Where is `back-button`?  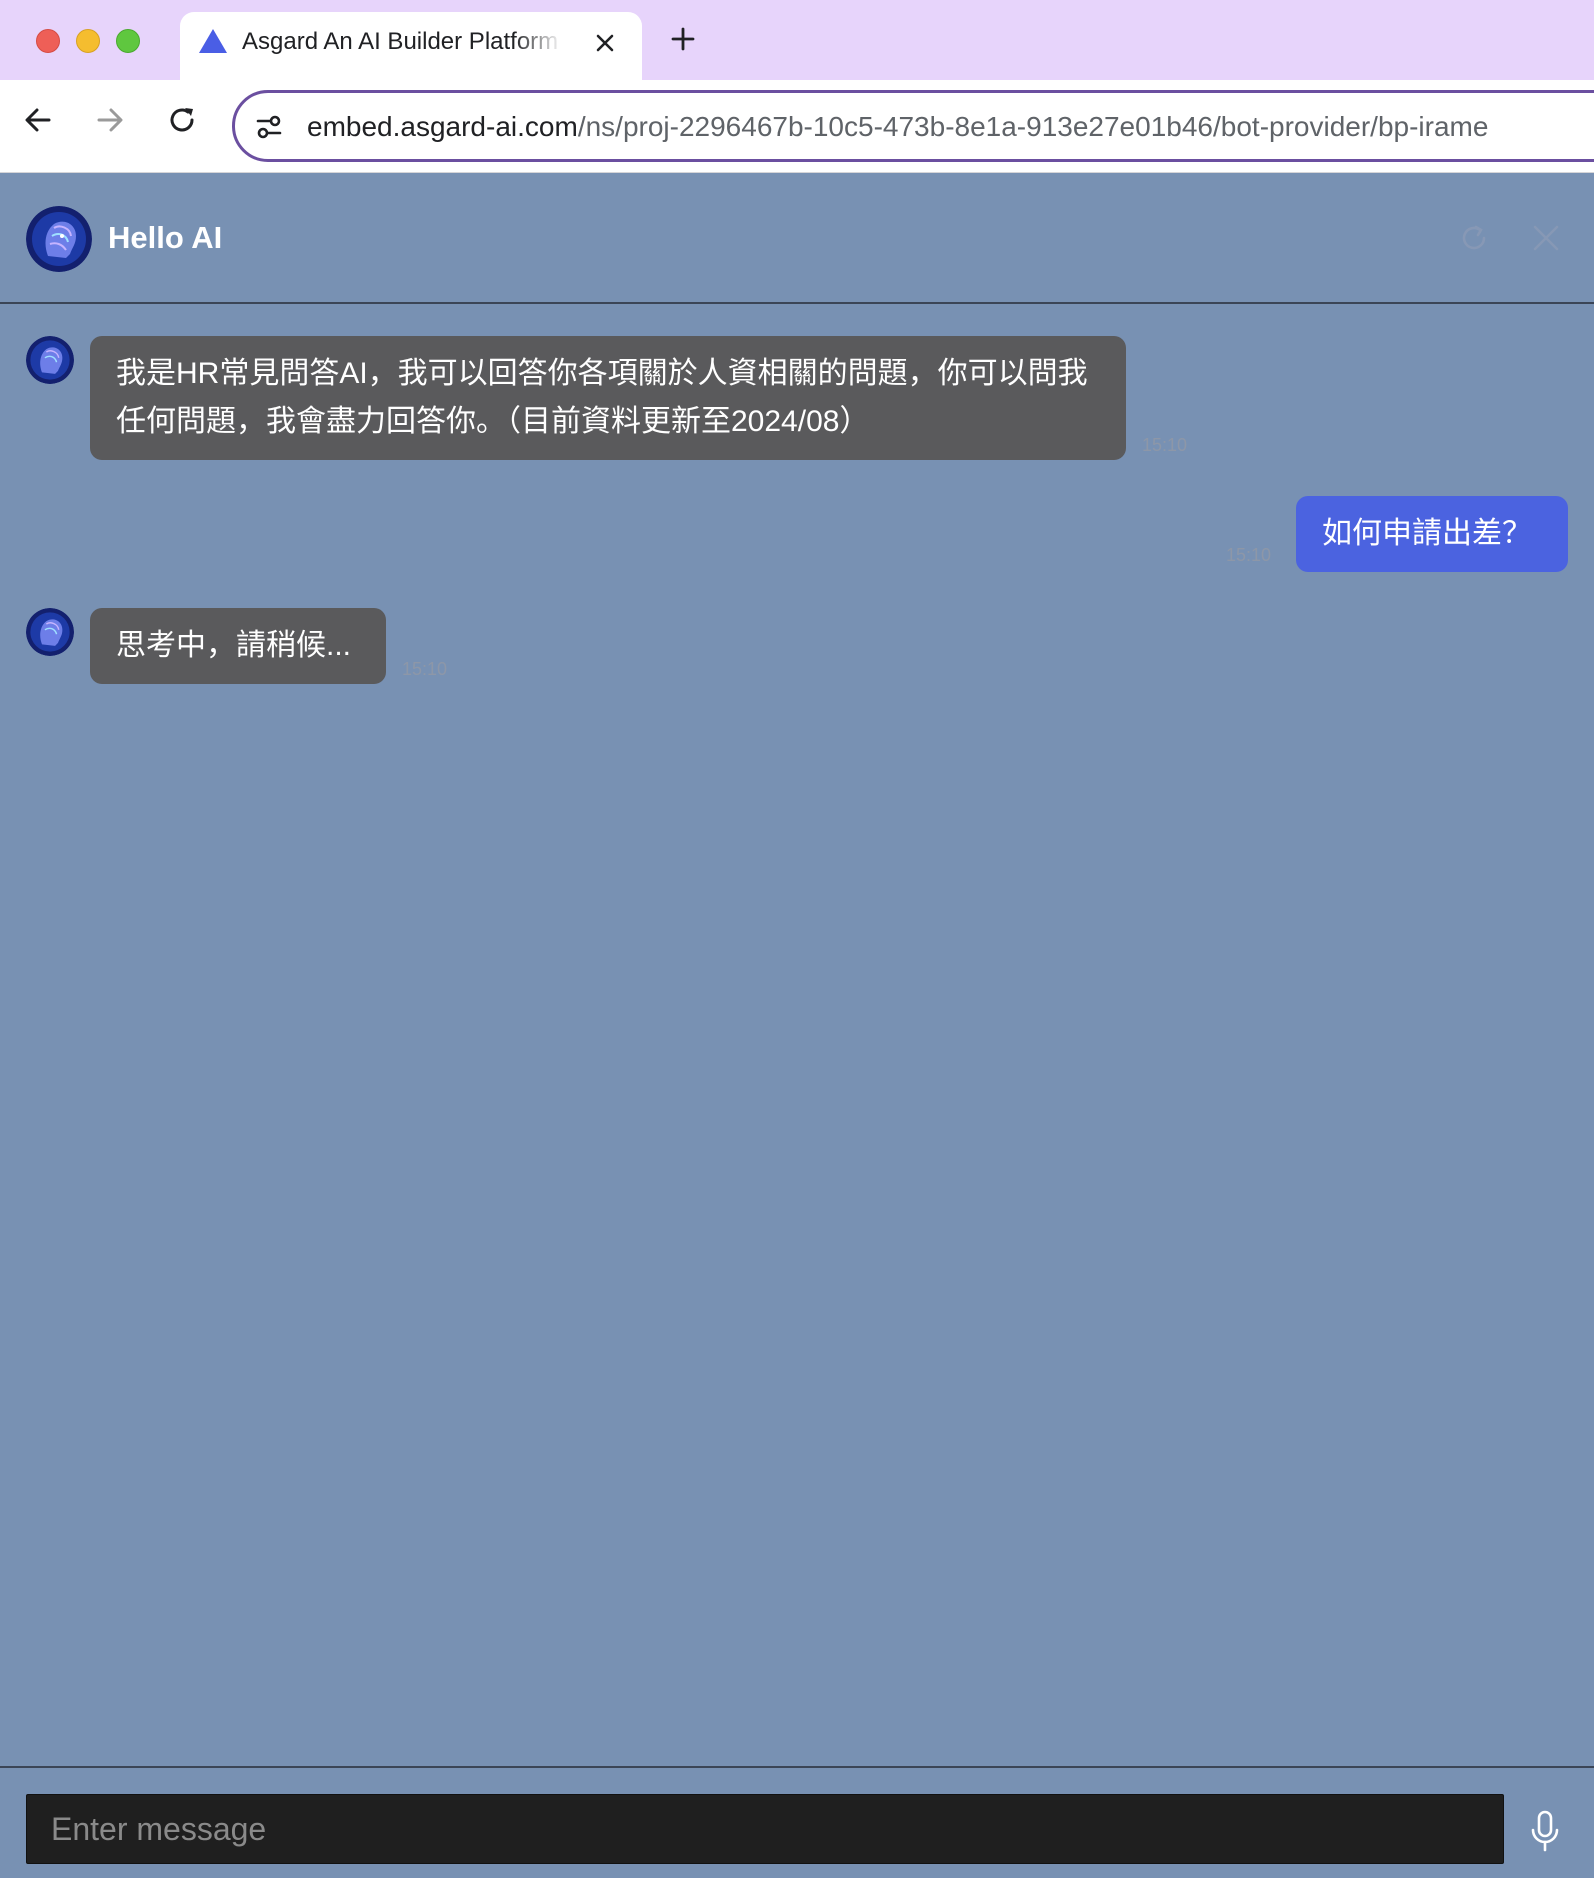
back-button is located at coordinates (38, 120).